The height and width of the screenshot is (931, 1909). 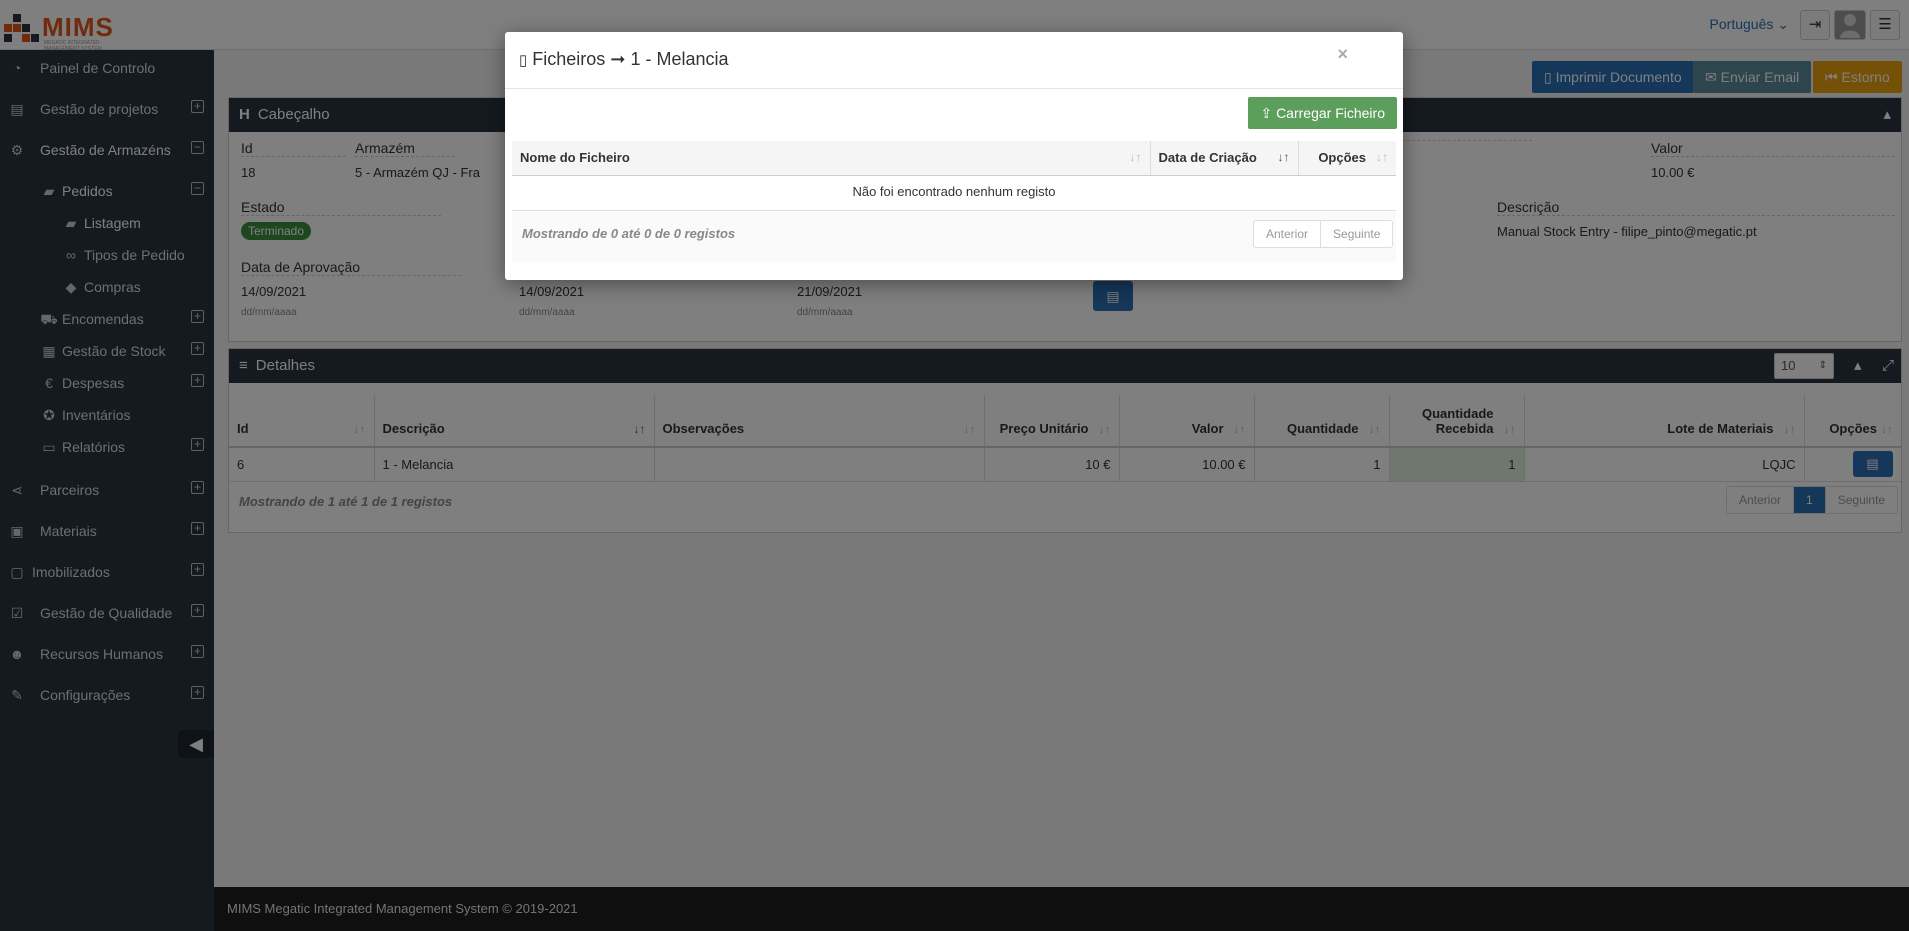 I want to click on upload-file-button: ⇪ Carregar Ficheiro, so click(x=1322, y=113).